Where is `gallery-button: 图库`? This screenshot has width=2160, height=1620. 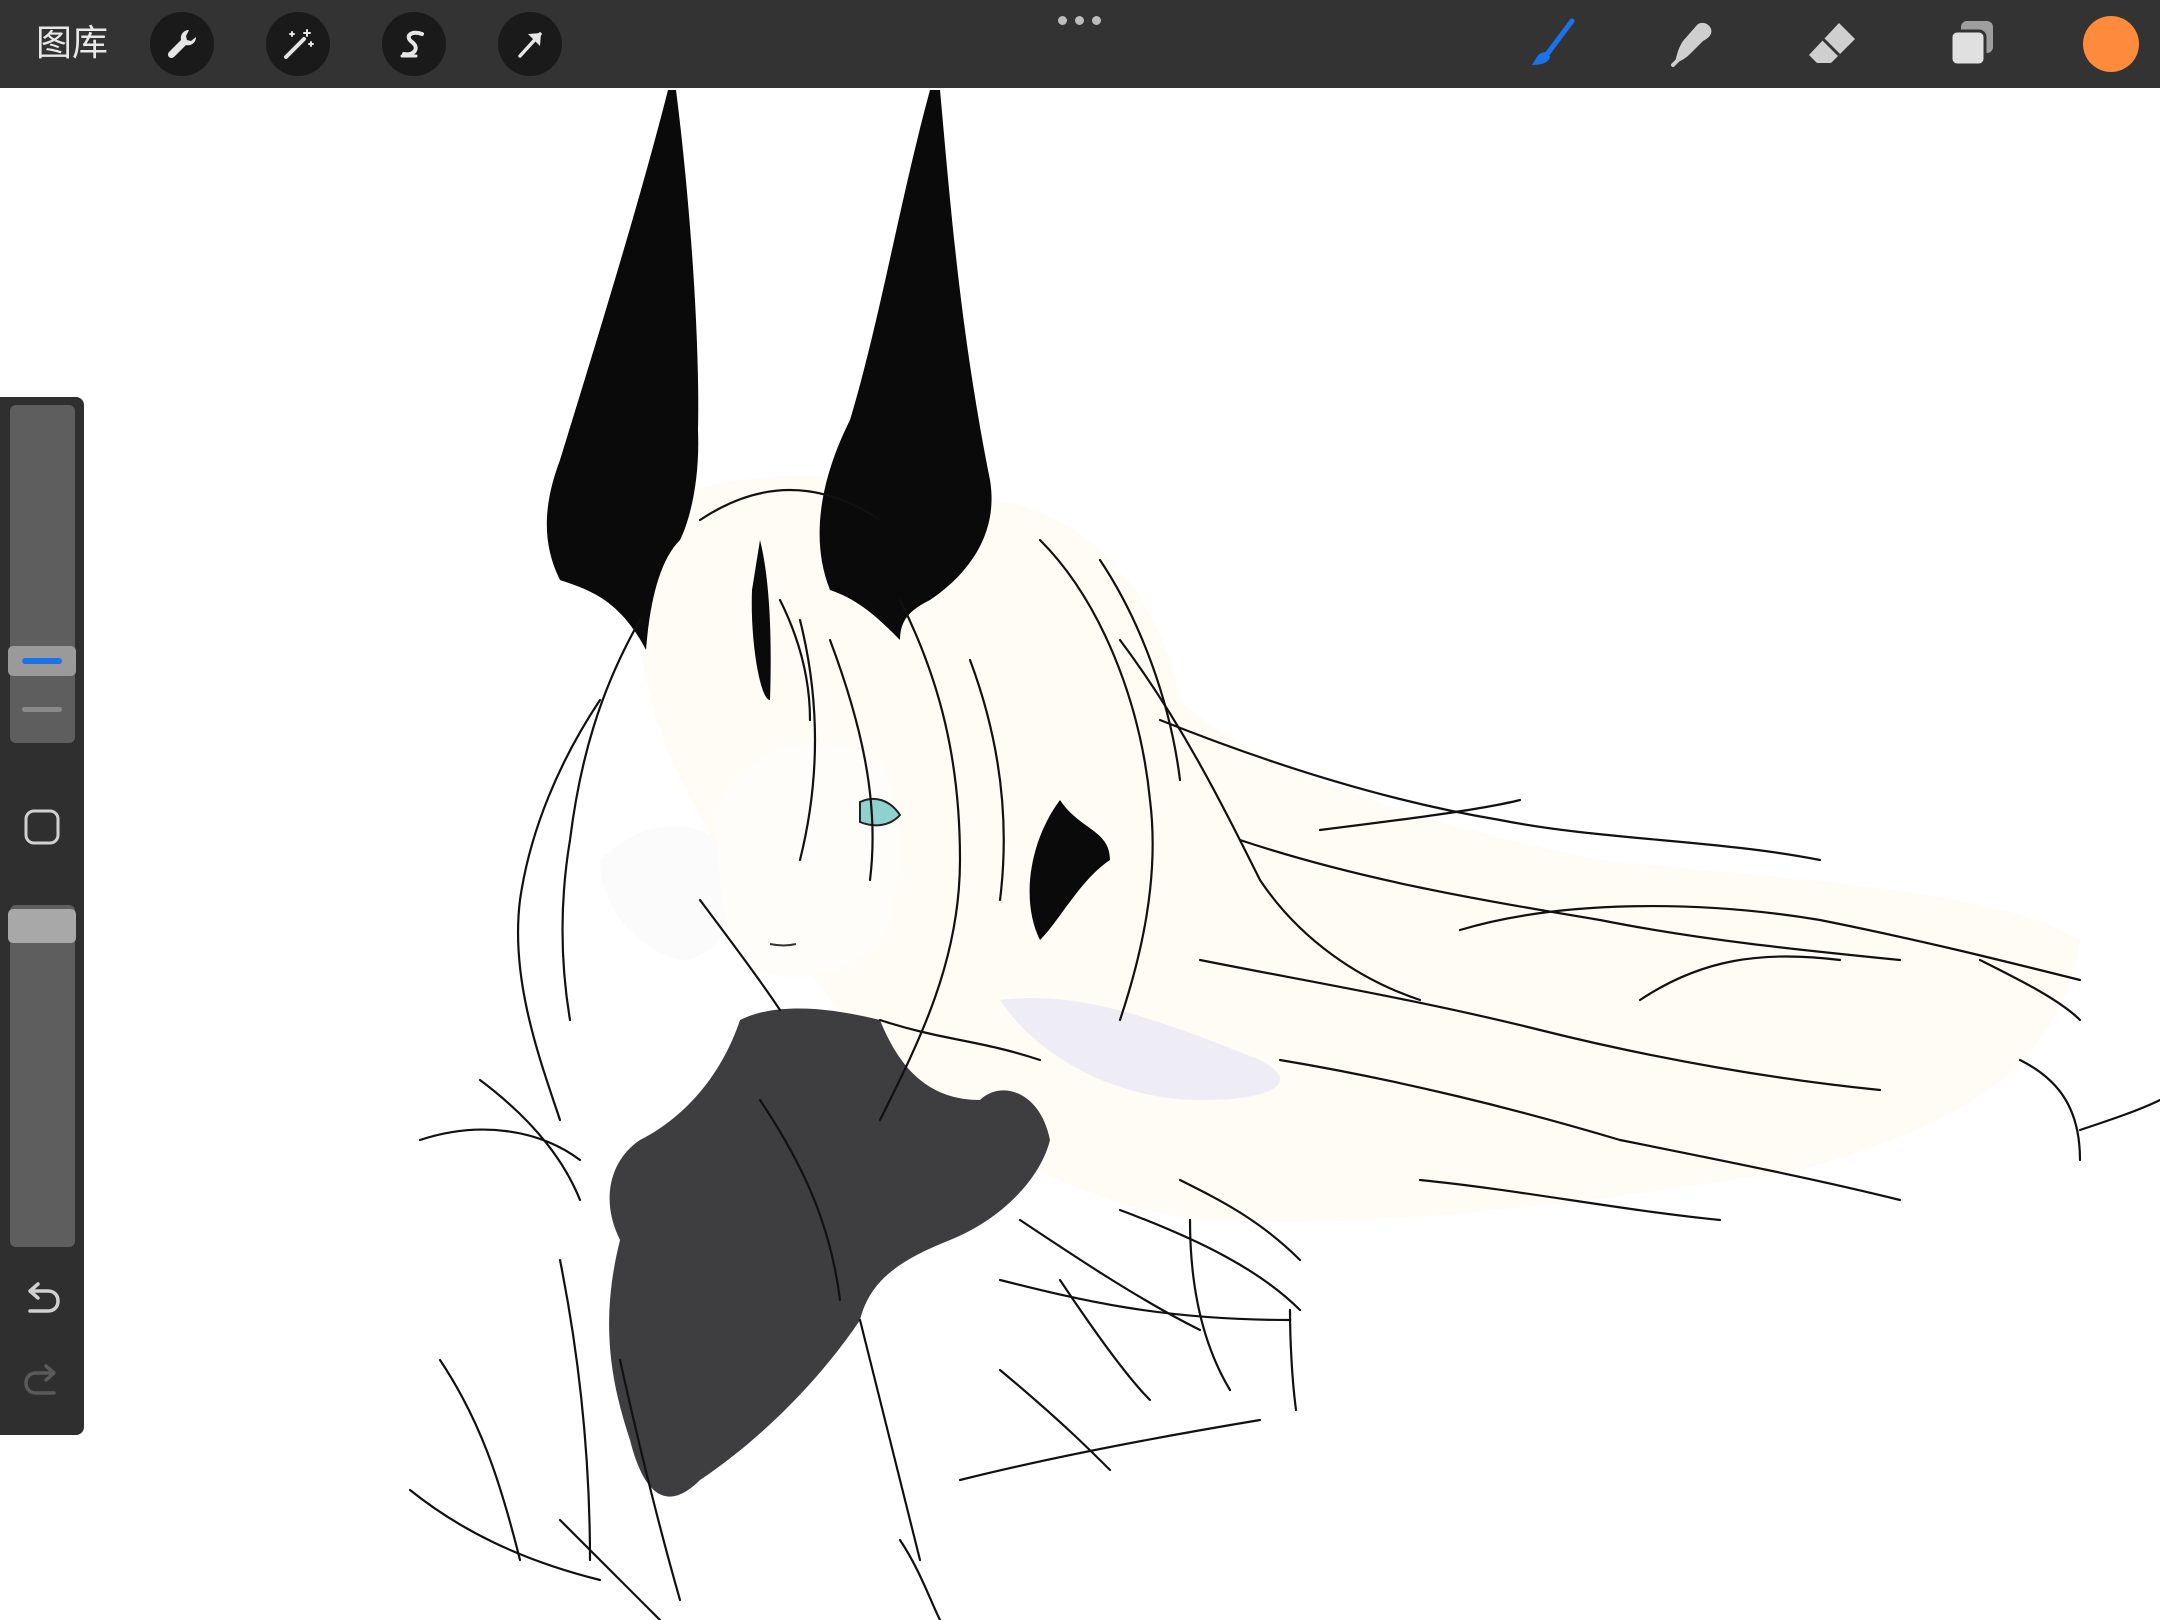
gallery-button: 图库 is located at coordinates (72, 44).